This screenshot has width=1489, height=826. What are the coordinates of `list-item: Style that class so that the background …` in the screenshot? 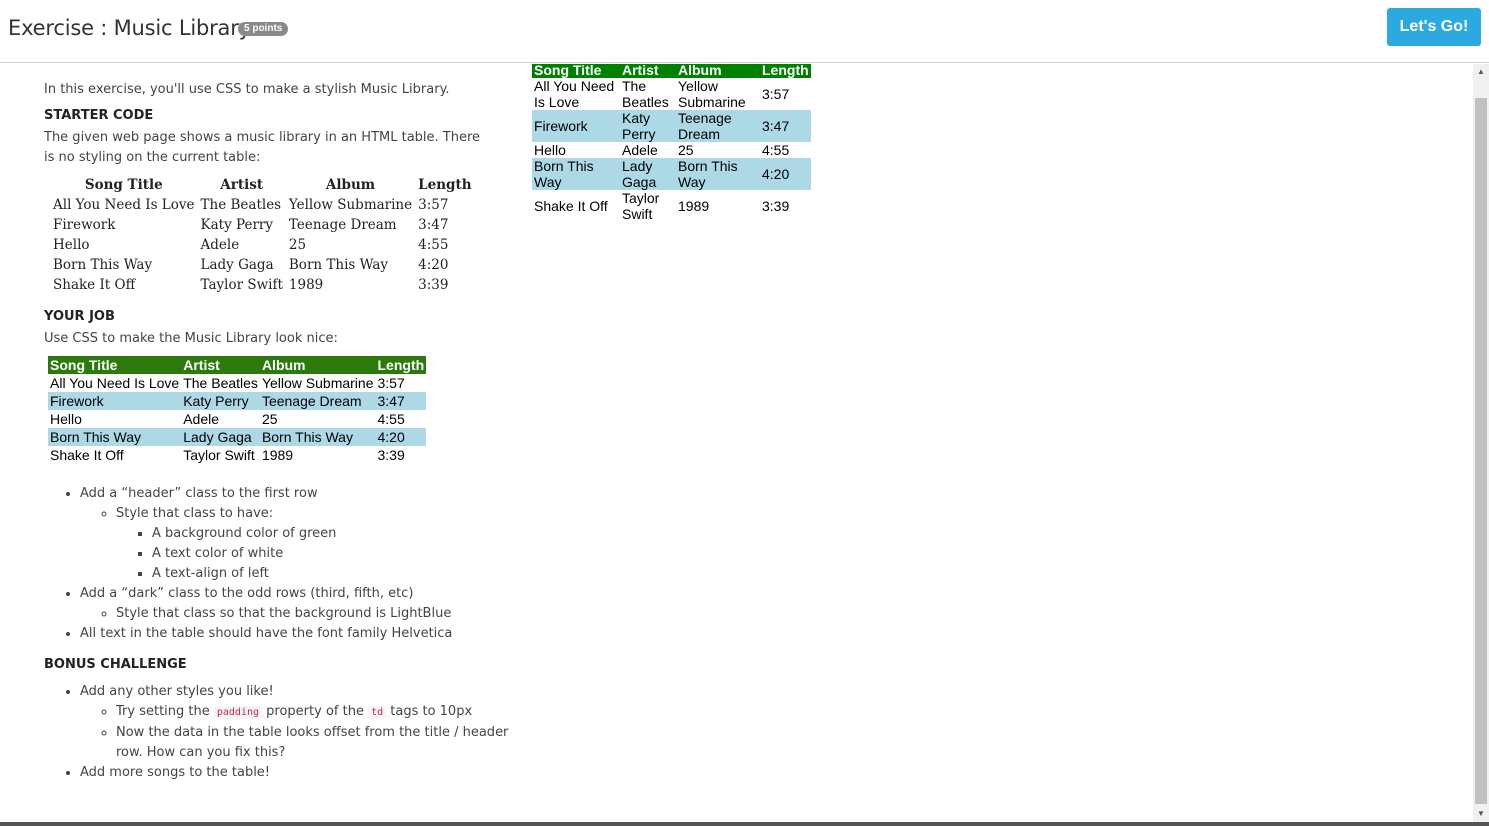 It's located at (323, 614).